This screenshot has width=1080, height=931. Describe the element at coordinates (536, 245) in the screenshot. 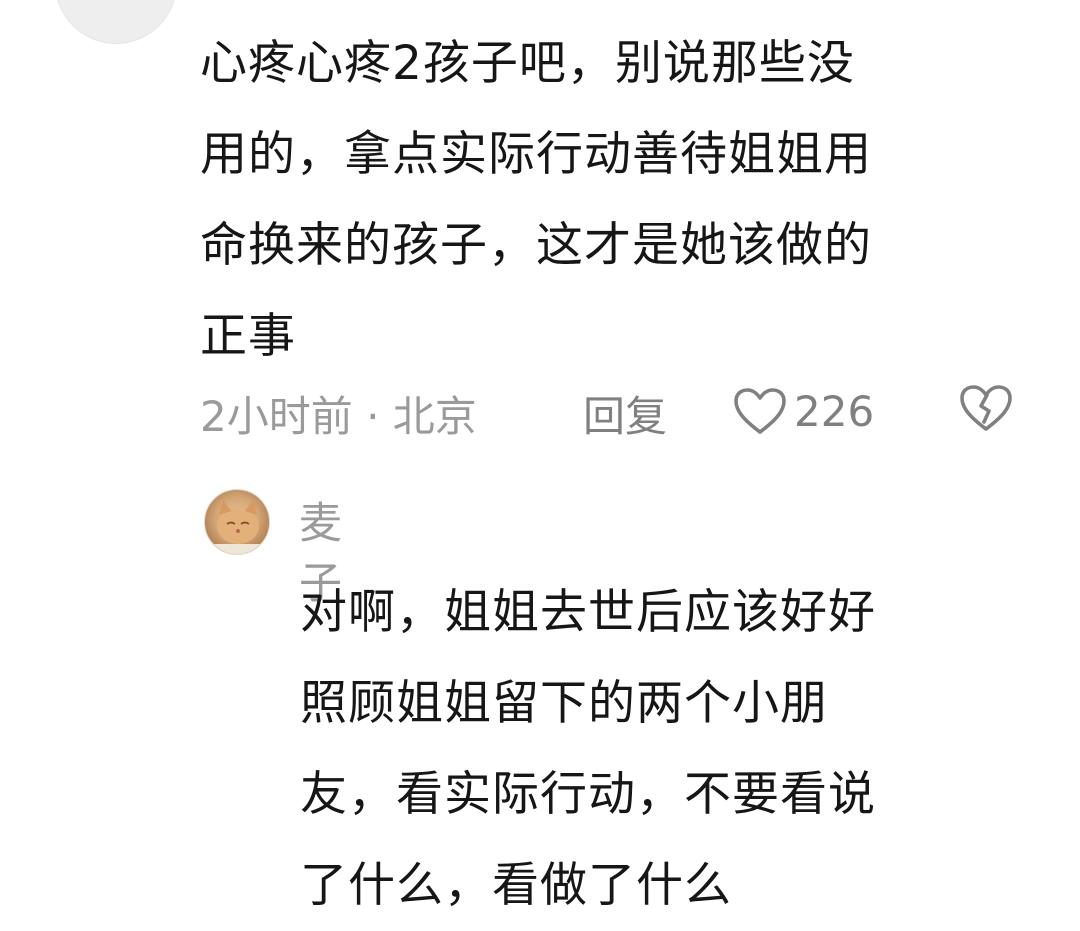

I see `comment-line: 命换来的孩子，这才是她该做的` at that location.